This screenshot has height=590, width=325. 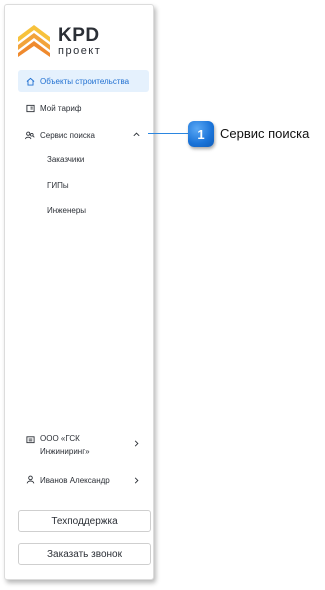 I want to click on logo-brand-text: KPD, so click(x=79, y=35).